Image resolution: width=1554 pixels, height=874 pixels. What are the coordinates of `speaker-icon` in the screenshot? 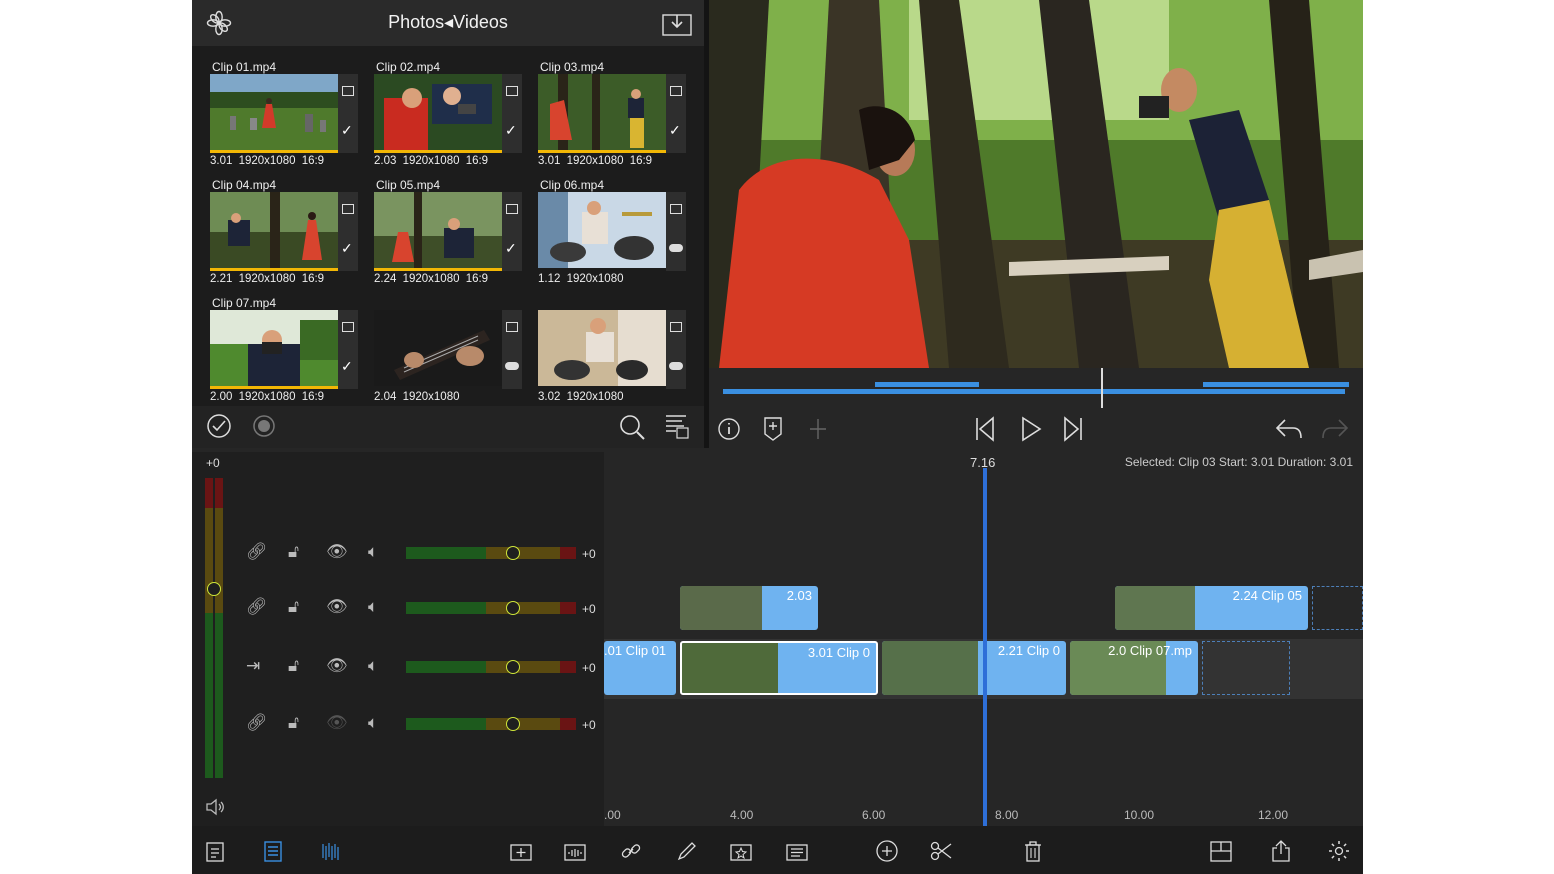 It's located at (215, 807).